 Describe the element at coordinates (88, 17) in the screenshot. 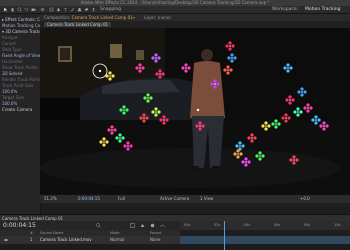

I see `tab-composition: Composition: Camera Track Linked Comp 01` at that location.